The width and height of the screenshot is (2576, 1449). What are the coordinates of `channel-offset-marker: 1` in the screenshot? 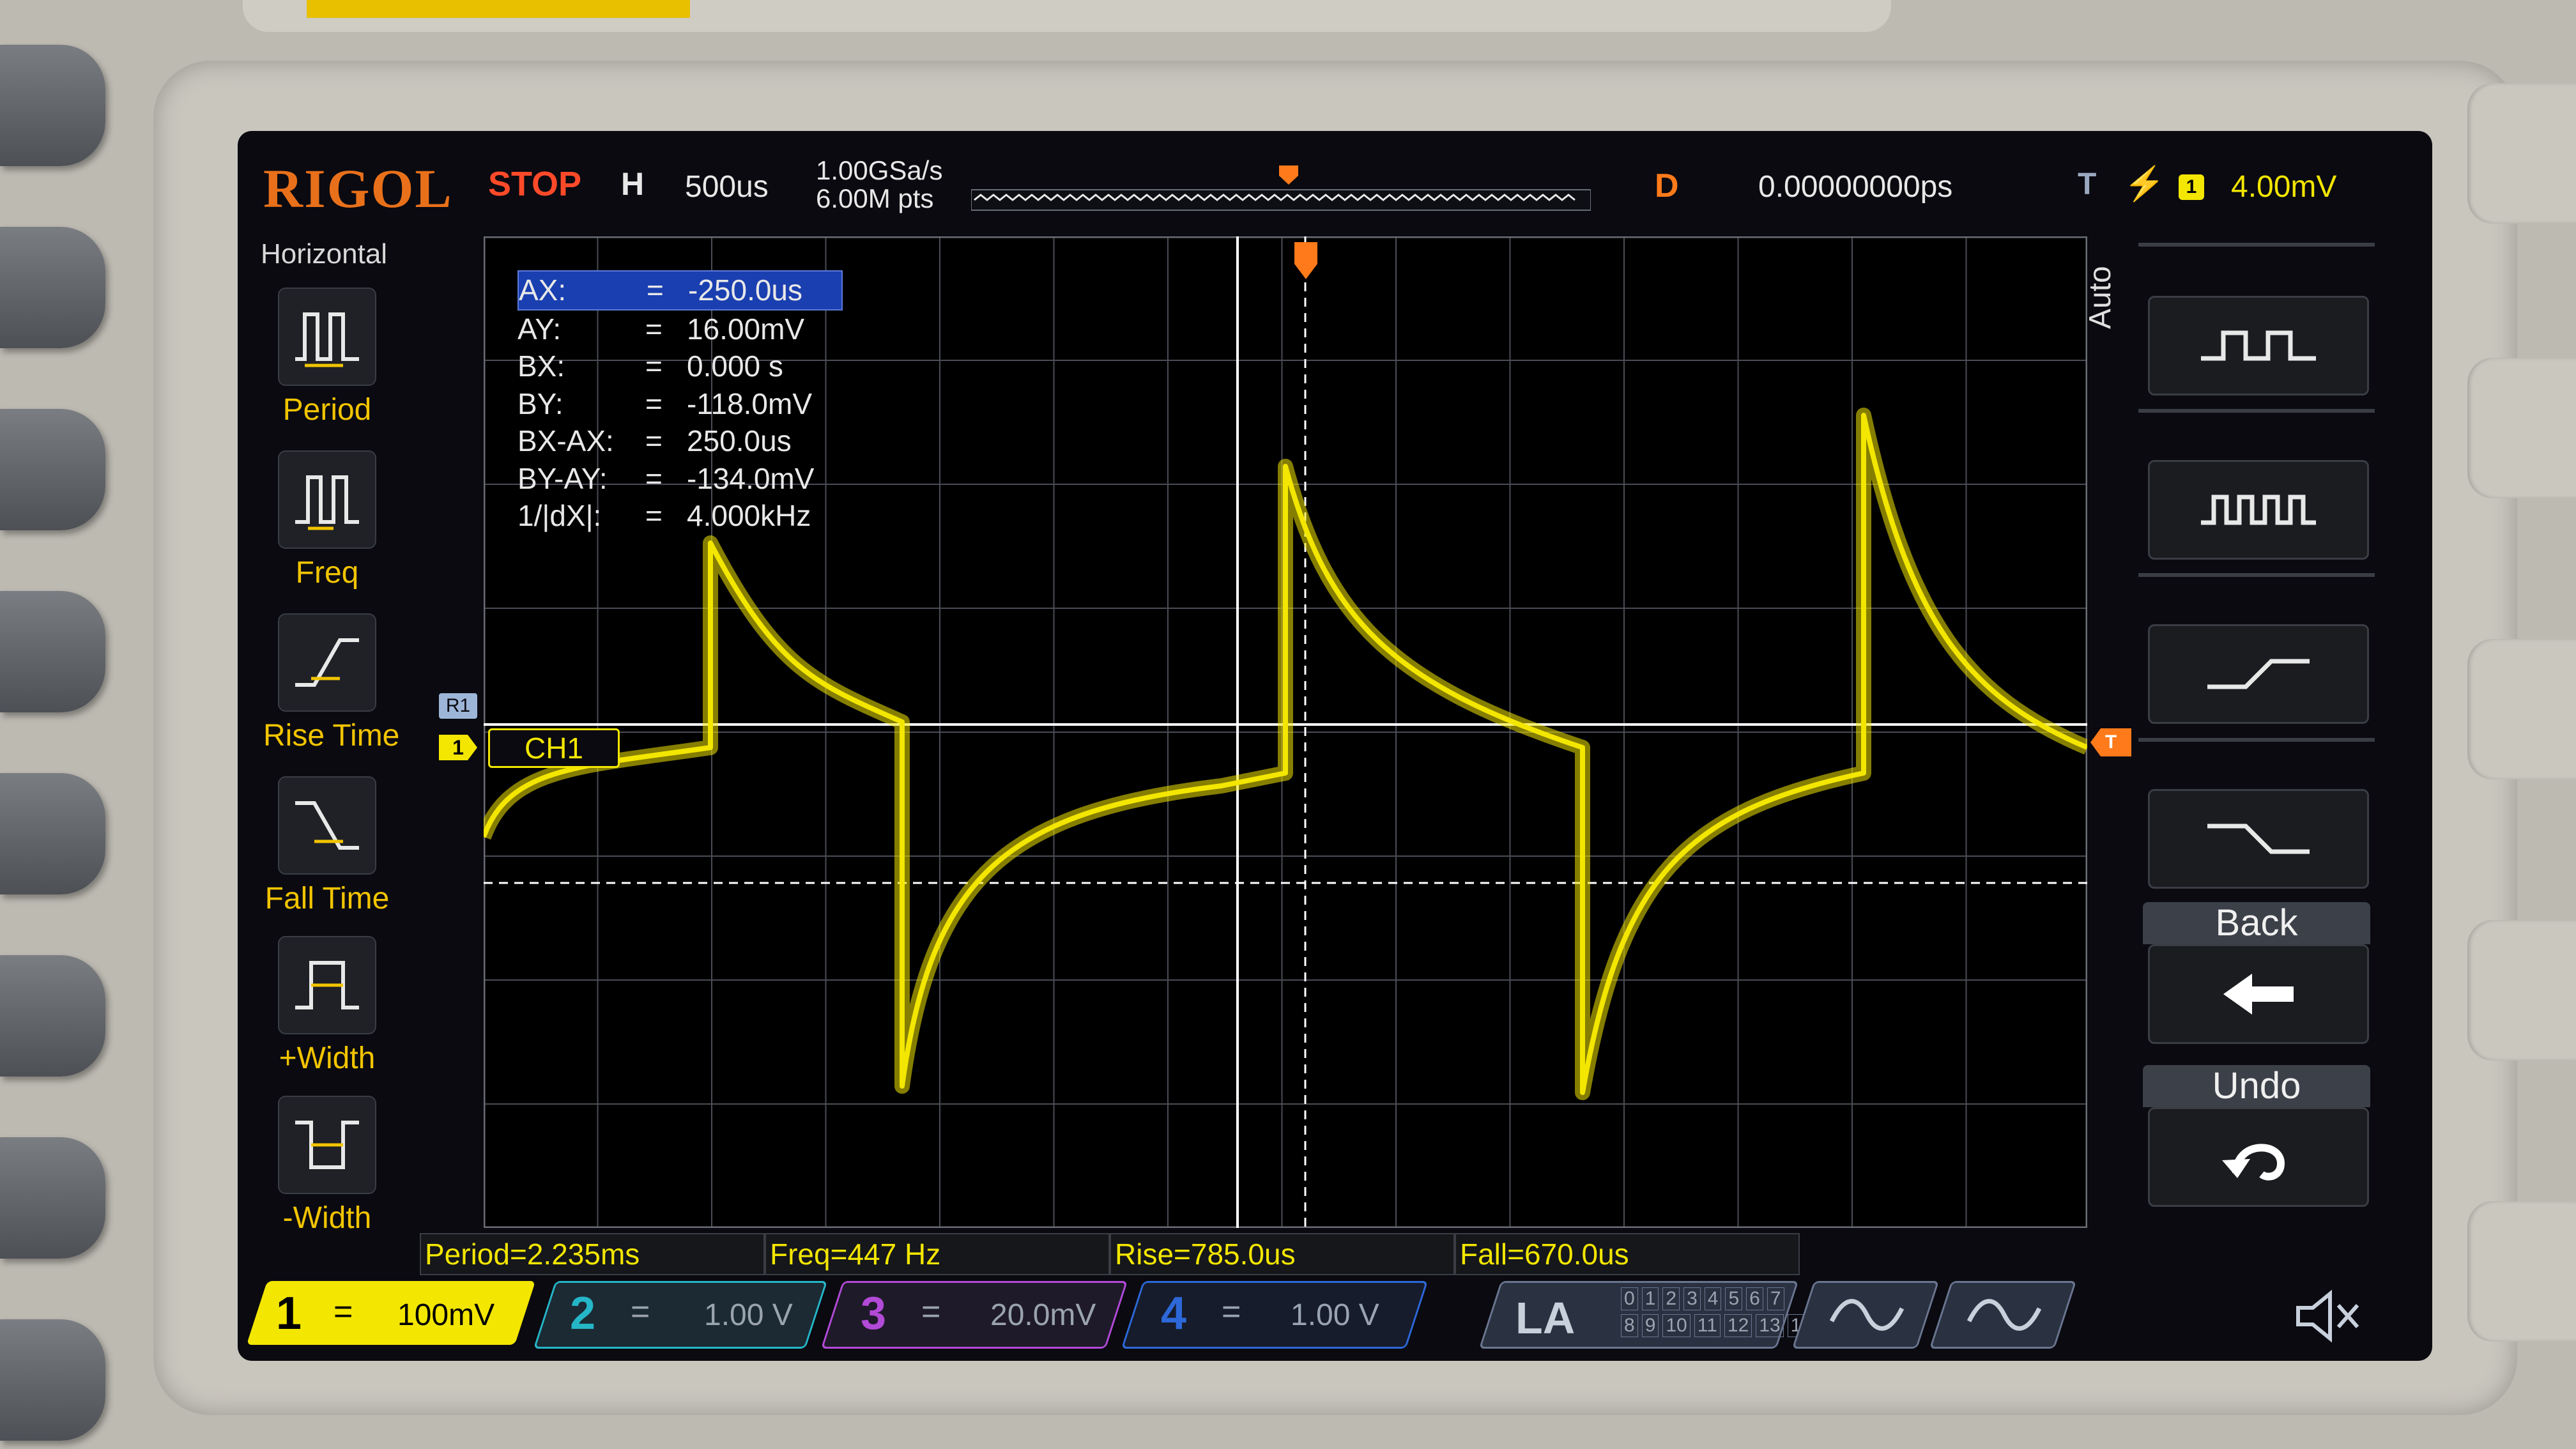 It's located at (458, 747).